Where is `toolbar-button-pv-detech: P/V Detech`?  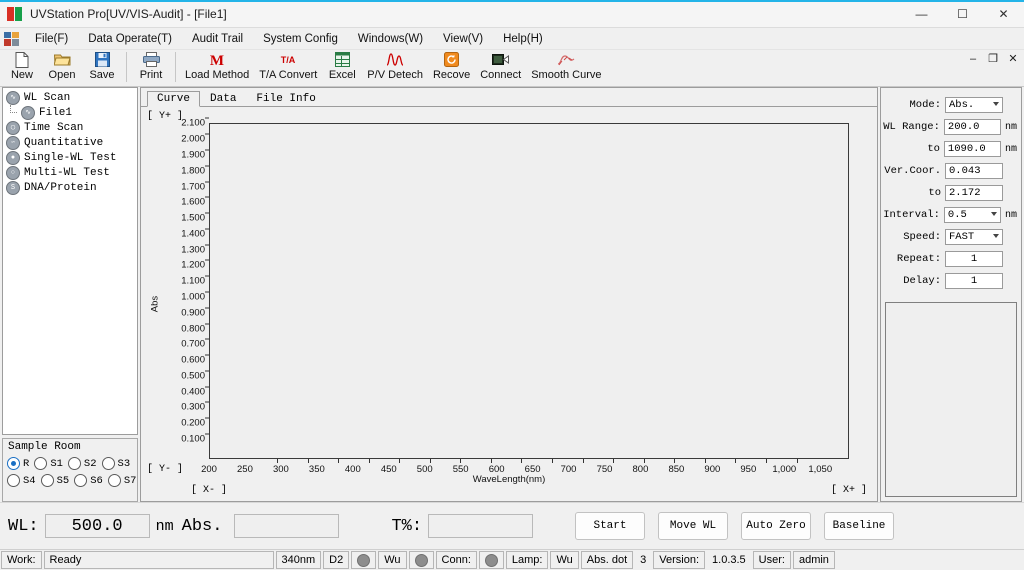 toolbar-button-pv-detech: P/V Detech is located at coordinates (395, 68).